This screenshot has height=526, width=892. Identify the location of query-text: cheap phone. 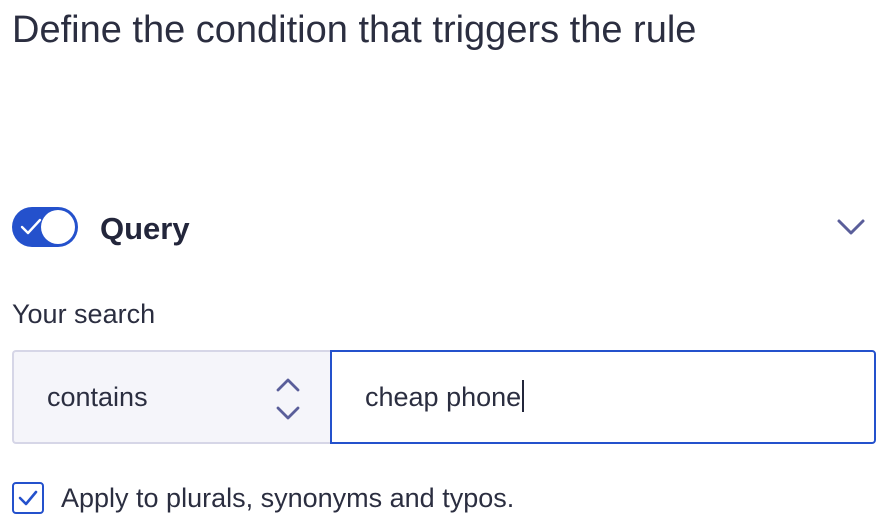
(443, 397).